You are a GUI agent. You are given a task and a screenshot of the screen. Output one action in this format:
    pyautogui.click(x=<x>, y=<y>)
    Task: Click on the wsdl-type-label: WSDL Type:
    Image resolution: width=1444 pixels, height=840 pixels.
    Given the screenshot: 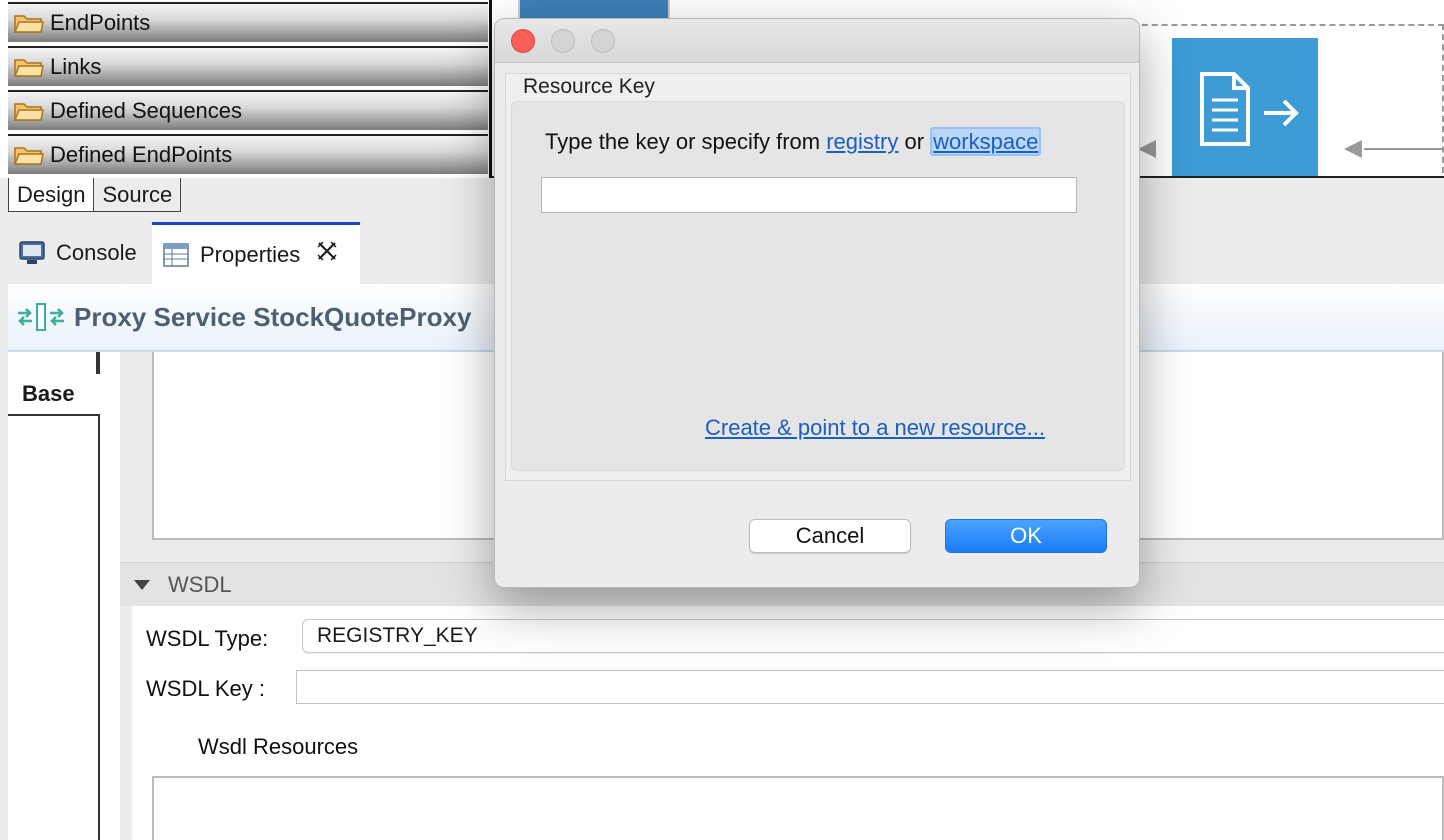 What is the action you would take?
    pyautogui.click(x=207, y=638)
    